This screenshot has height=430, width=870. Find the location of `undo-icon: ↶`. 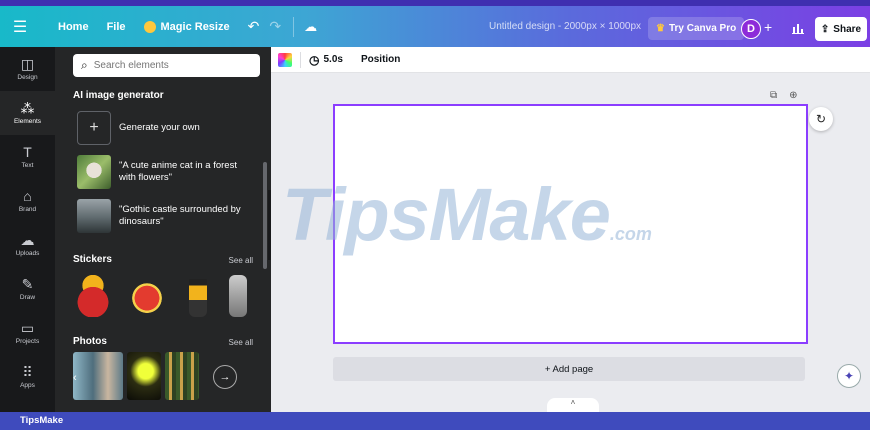

undo-icon: ↶ is located at coordinates (254, 26).